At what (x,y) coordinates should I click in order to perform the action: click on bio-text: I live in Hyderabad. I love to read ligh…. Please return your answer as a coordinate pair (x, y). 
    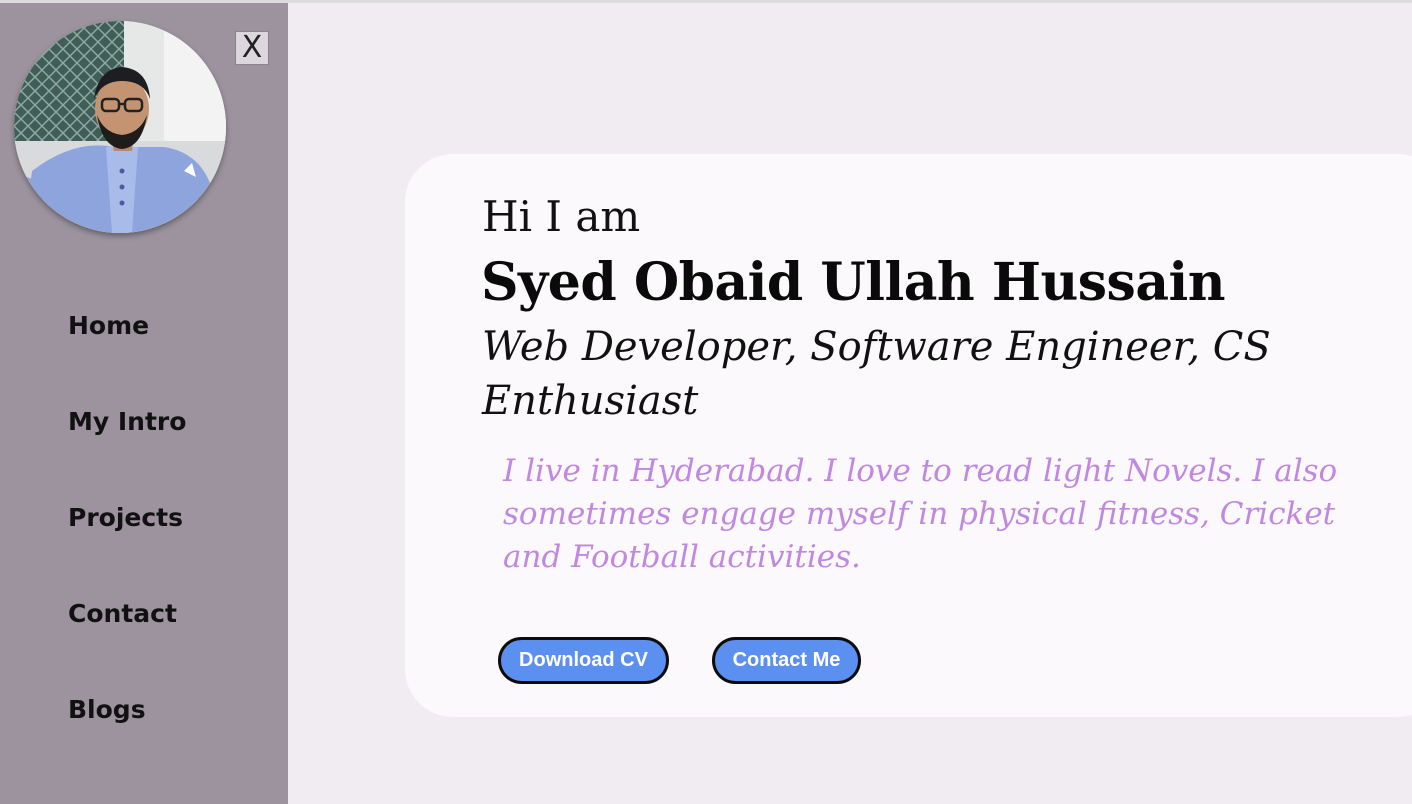
    Looking at the image, I should click on (920, 514).